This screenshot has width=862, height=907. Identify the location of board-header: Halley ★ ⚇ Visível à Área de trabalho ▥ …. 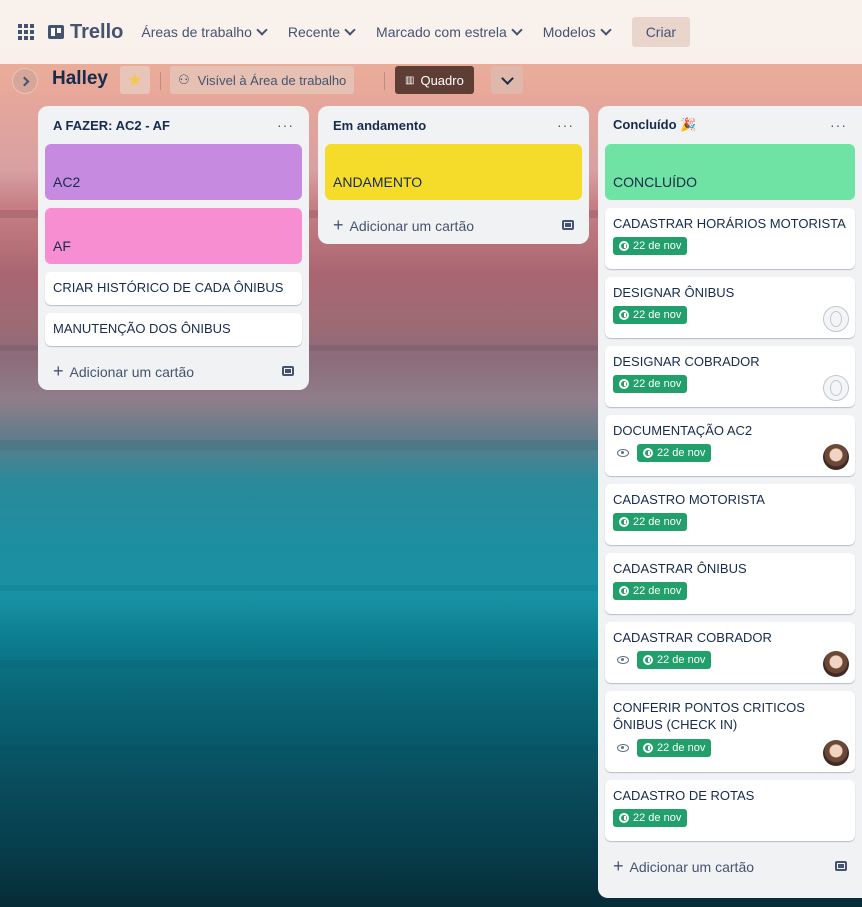
(431, 81).